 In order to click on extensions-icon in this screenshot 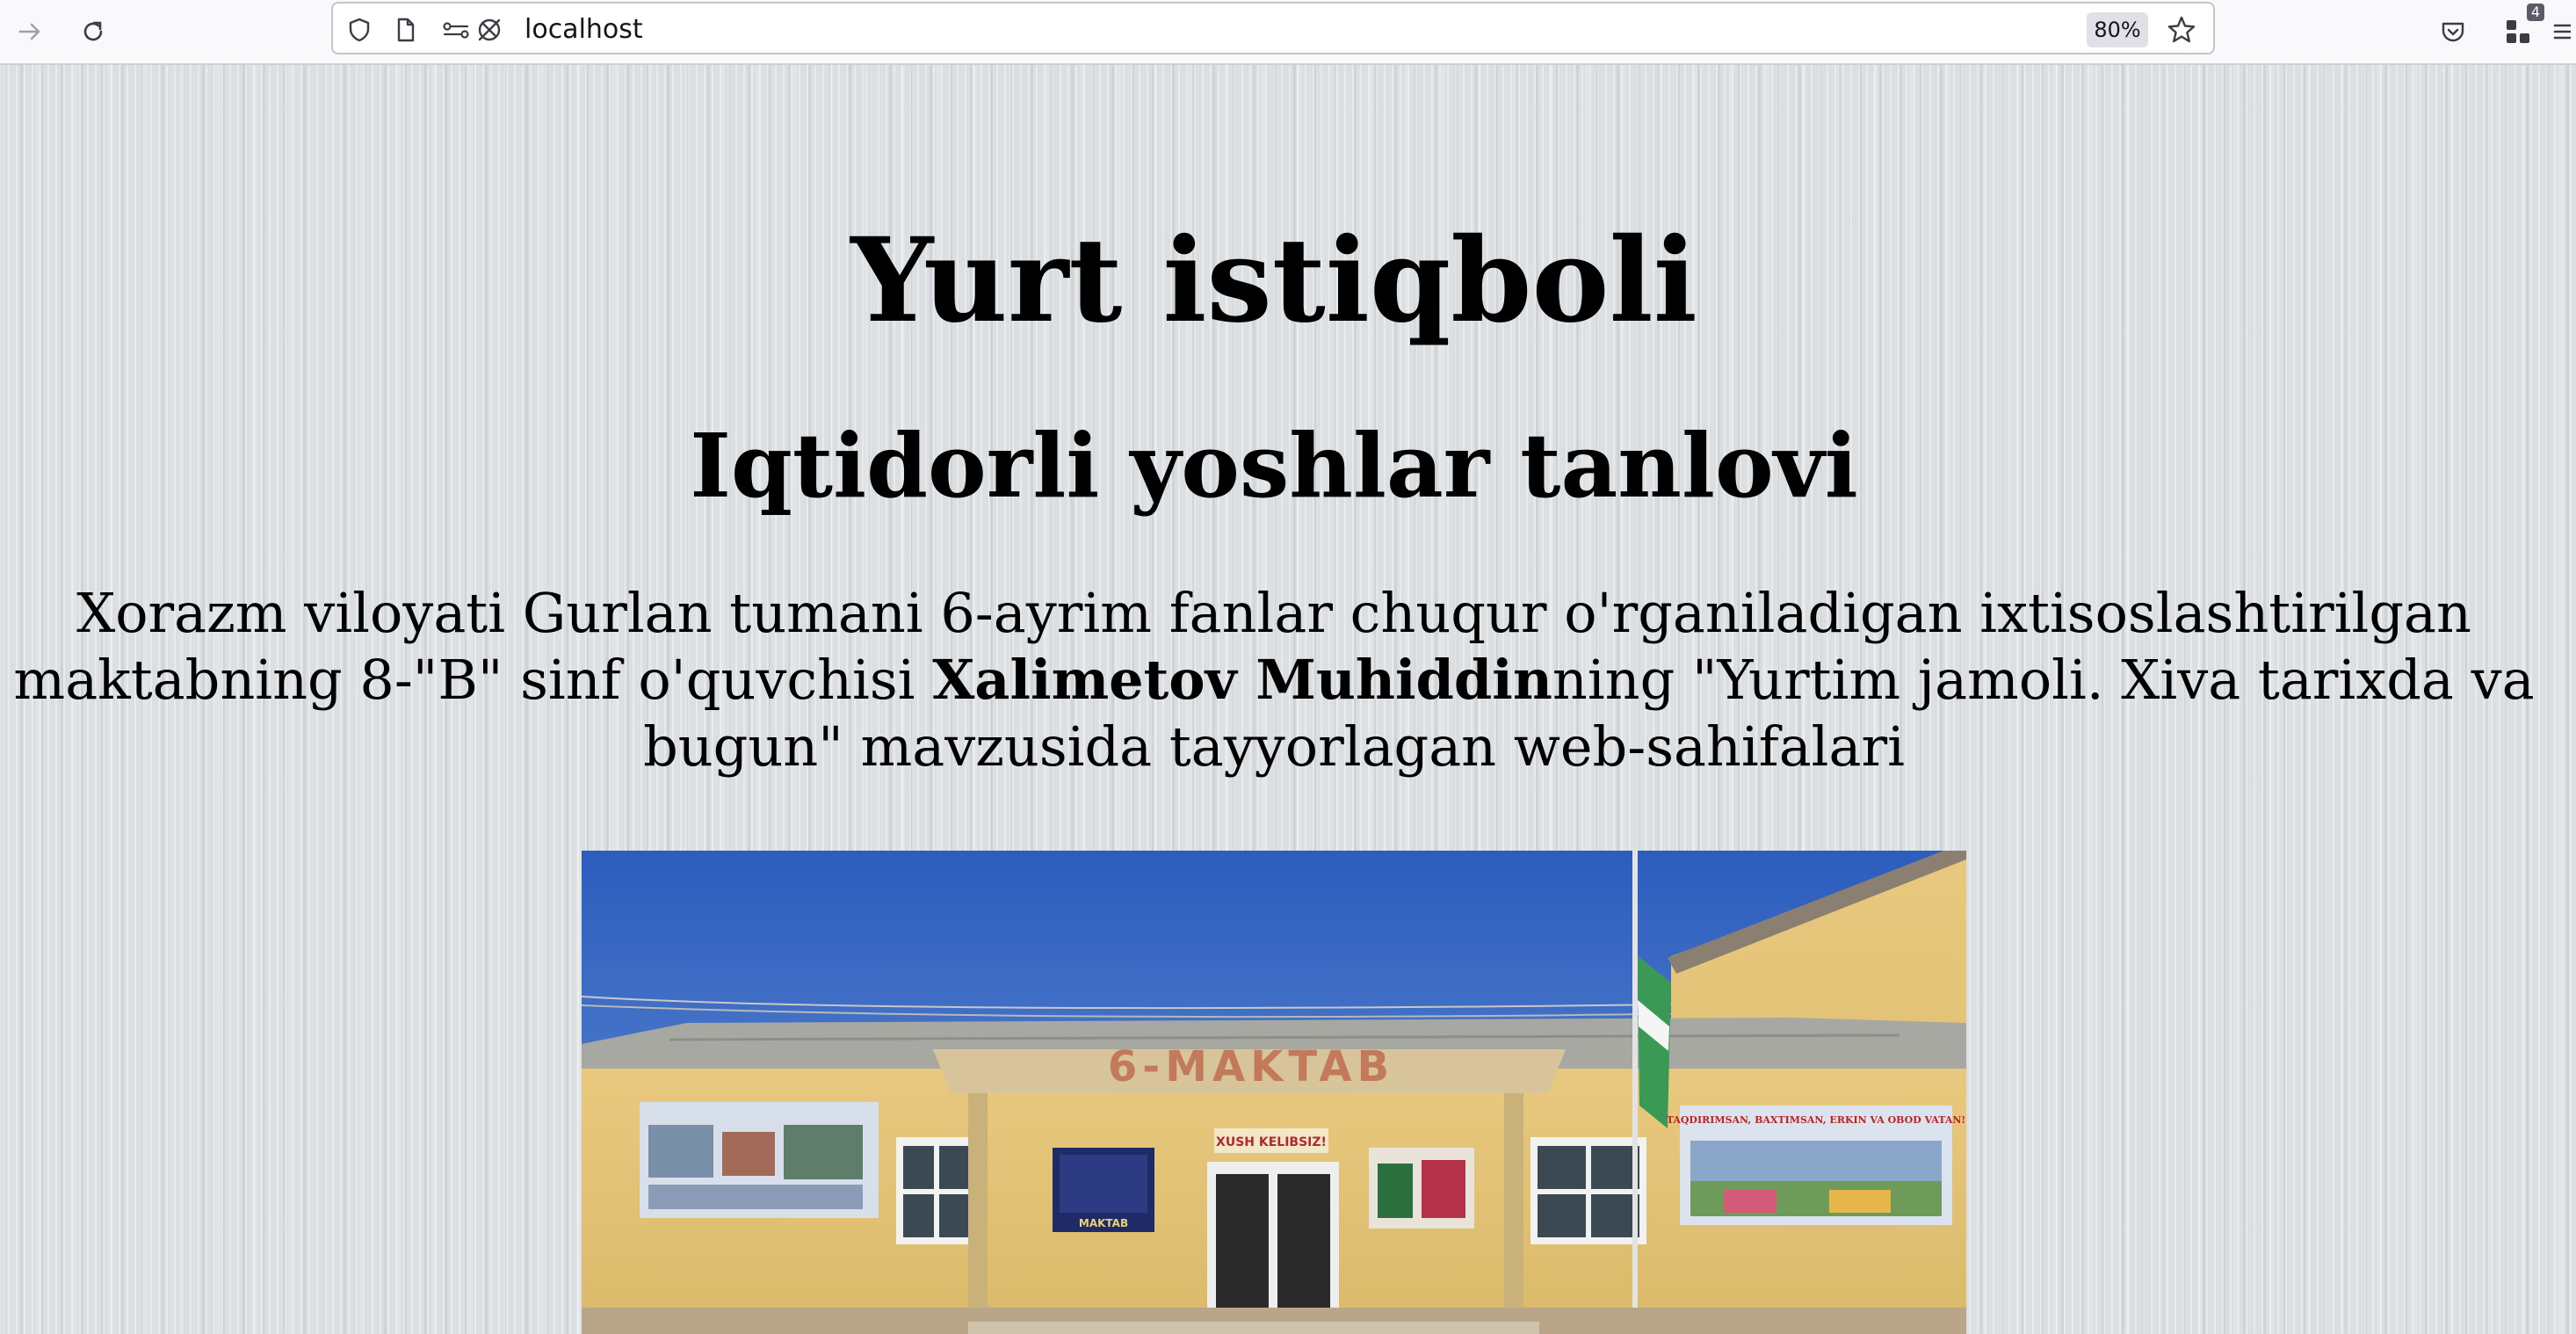, I will do `click(2518, 31)`.